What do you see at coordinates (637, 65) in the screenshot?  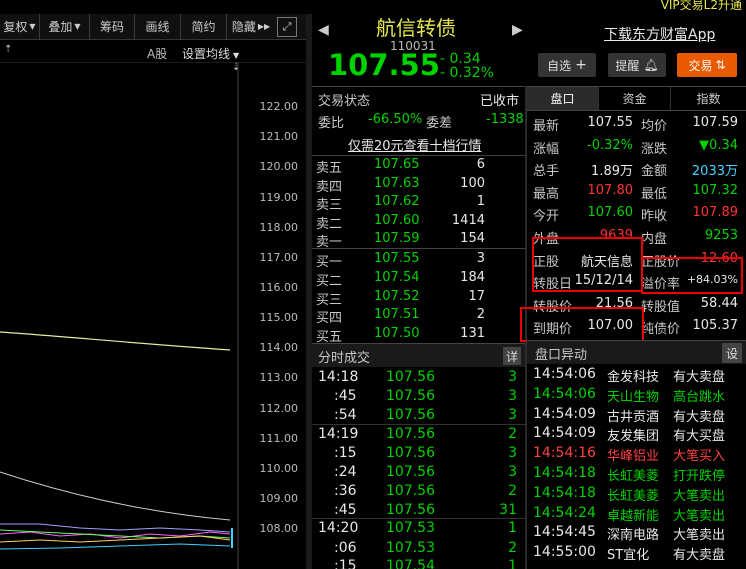 I see `tixing-button: 提醒 🔔︎` at bounding box center [637, 65].